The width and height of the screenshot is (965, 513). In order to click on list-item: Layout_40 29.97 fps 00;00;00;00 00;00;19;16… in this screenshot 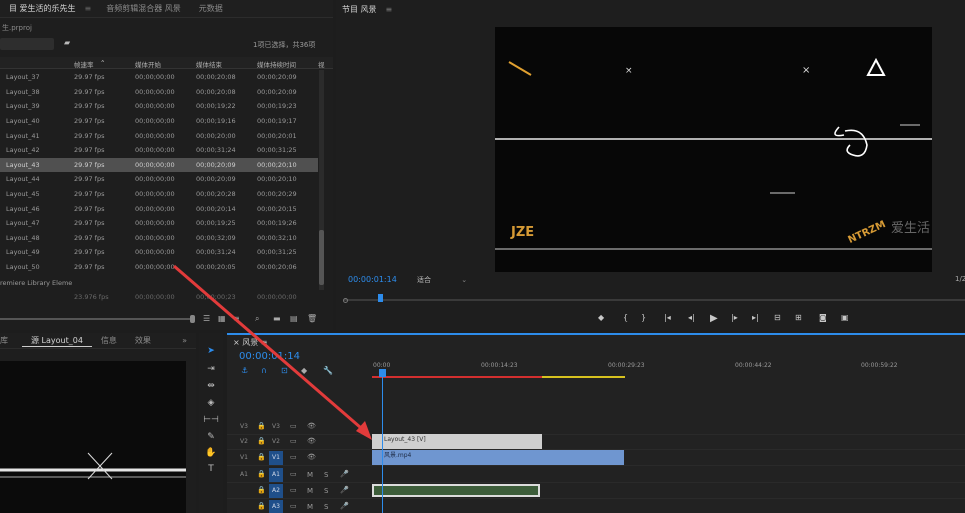, I will do `click(159, 121)`.